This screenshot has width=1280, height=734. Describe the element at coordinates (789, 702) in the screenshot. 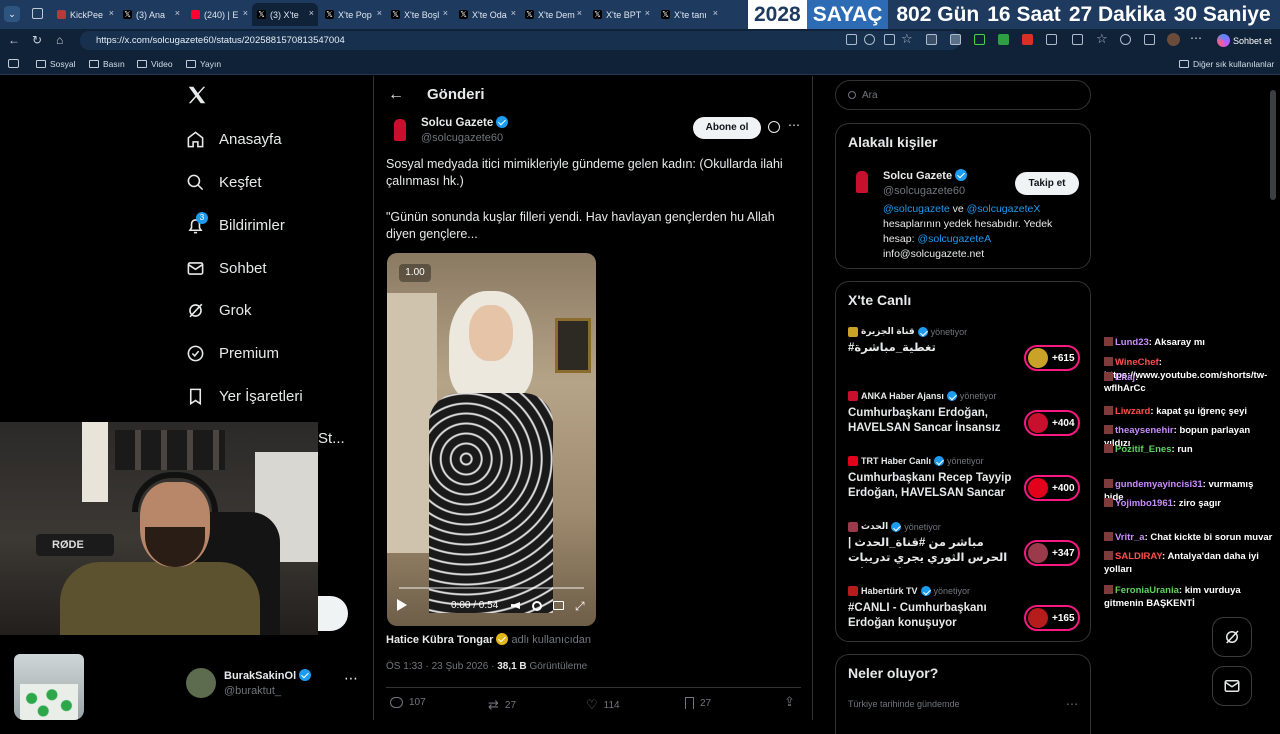

I see `share-icon: ⇪` at that location.